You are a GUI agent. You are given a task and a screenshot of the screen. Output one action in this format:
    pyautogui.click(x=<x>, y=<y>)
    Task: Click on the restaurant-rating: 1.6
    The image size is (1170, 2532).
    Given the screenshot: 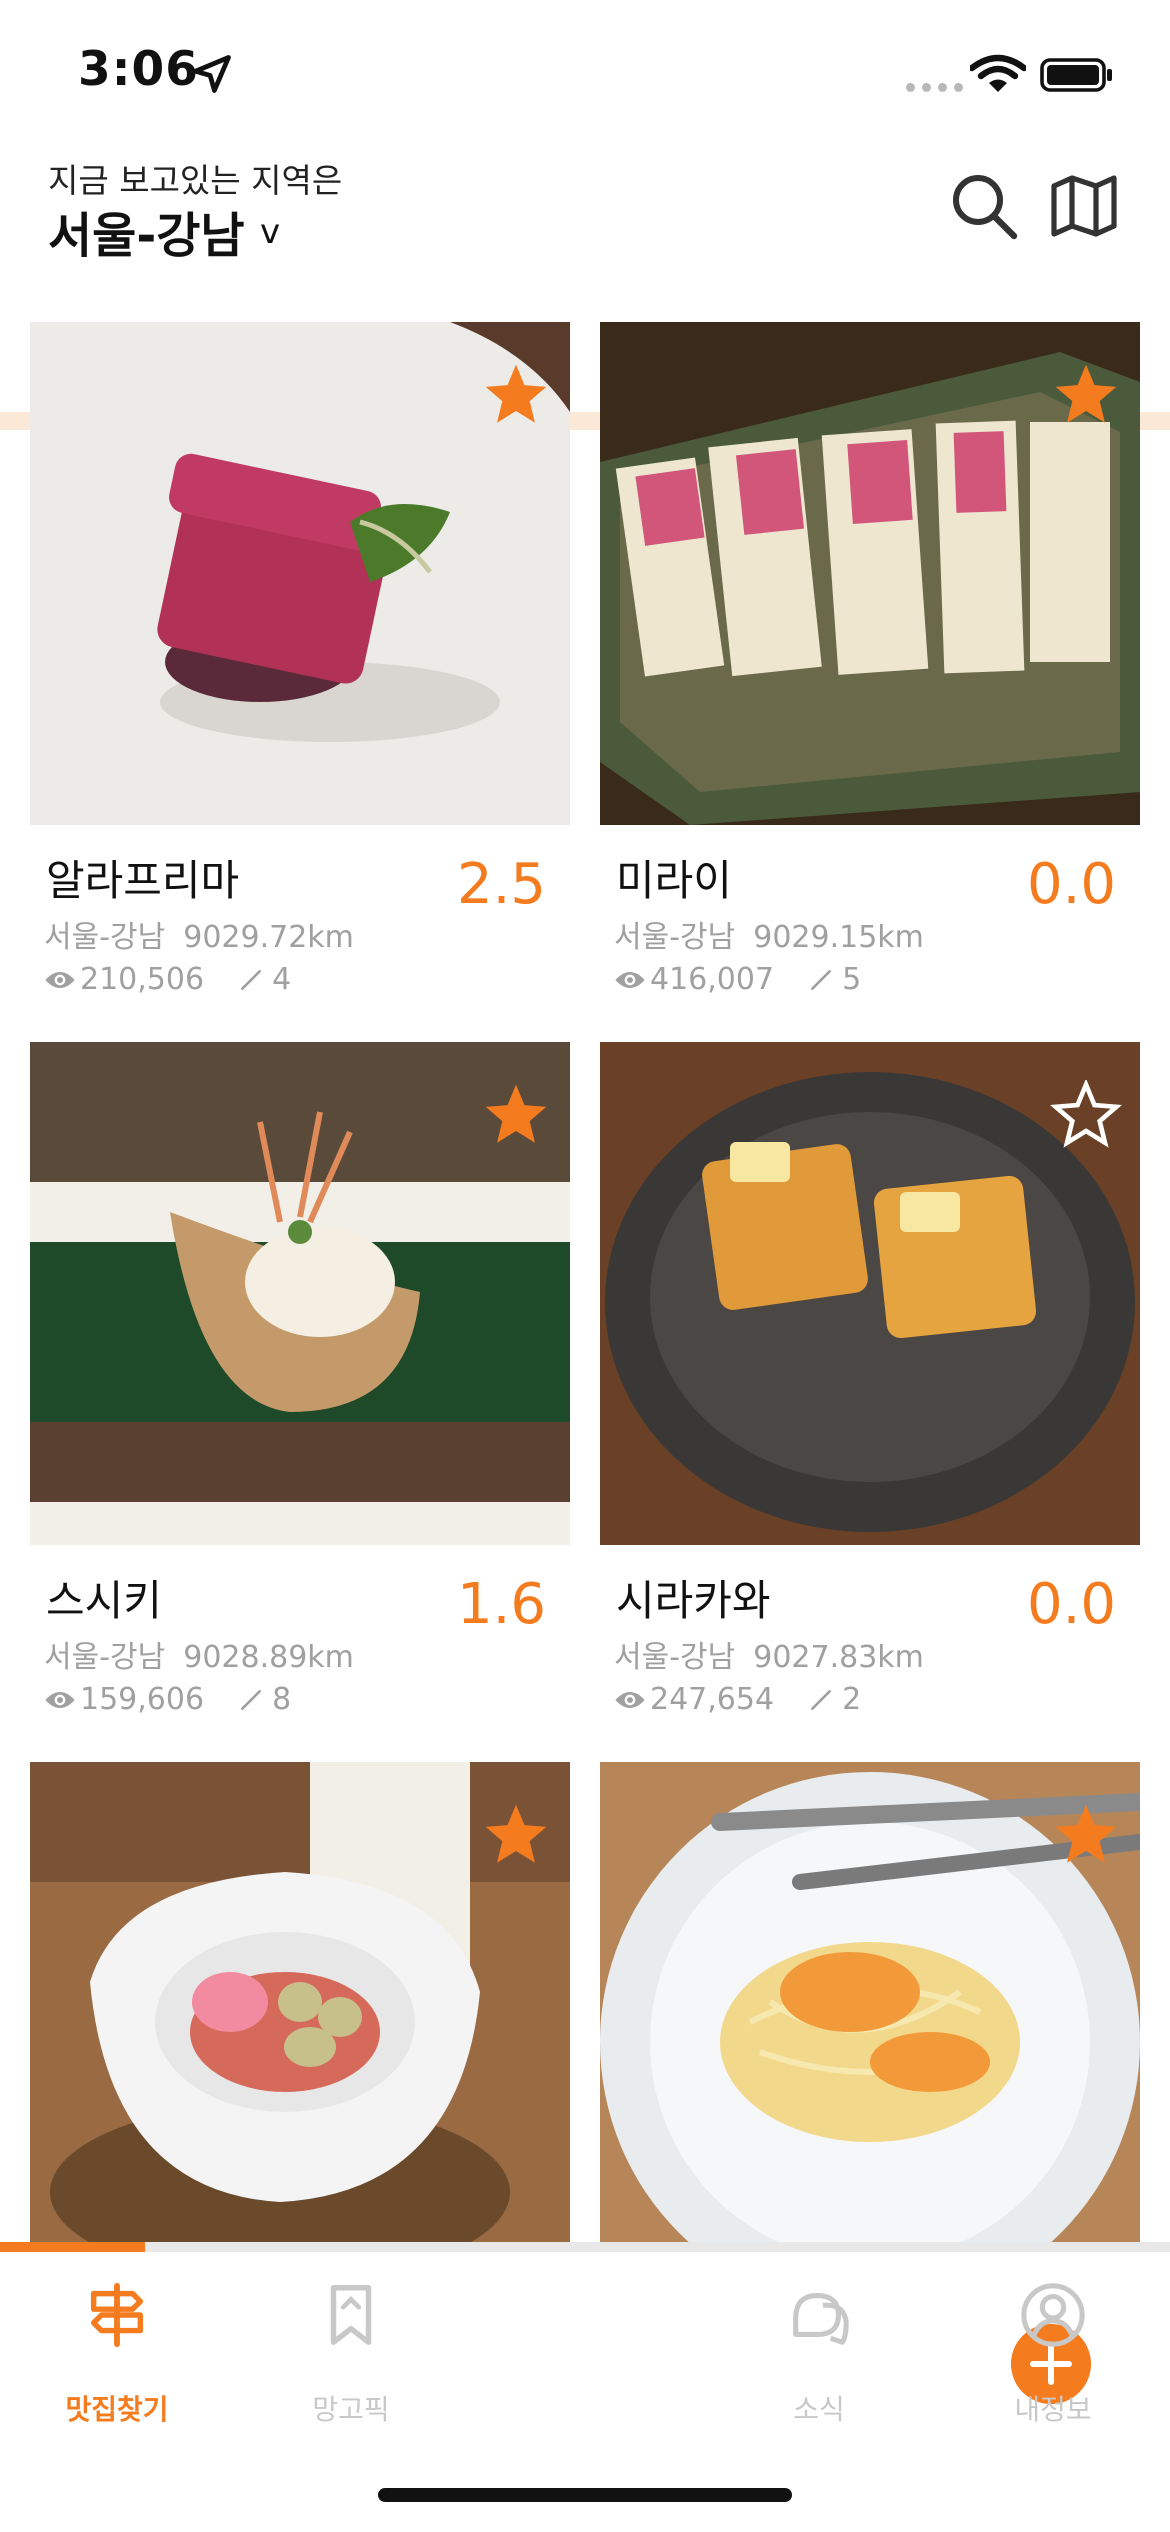 What is the action you would take?
    pyautogui.click(x=501, y=1604)
    